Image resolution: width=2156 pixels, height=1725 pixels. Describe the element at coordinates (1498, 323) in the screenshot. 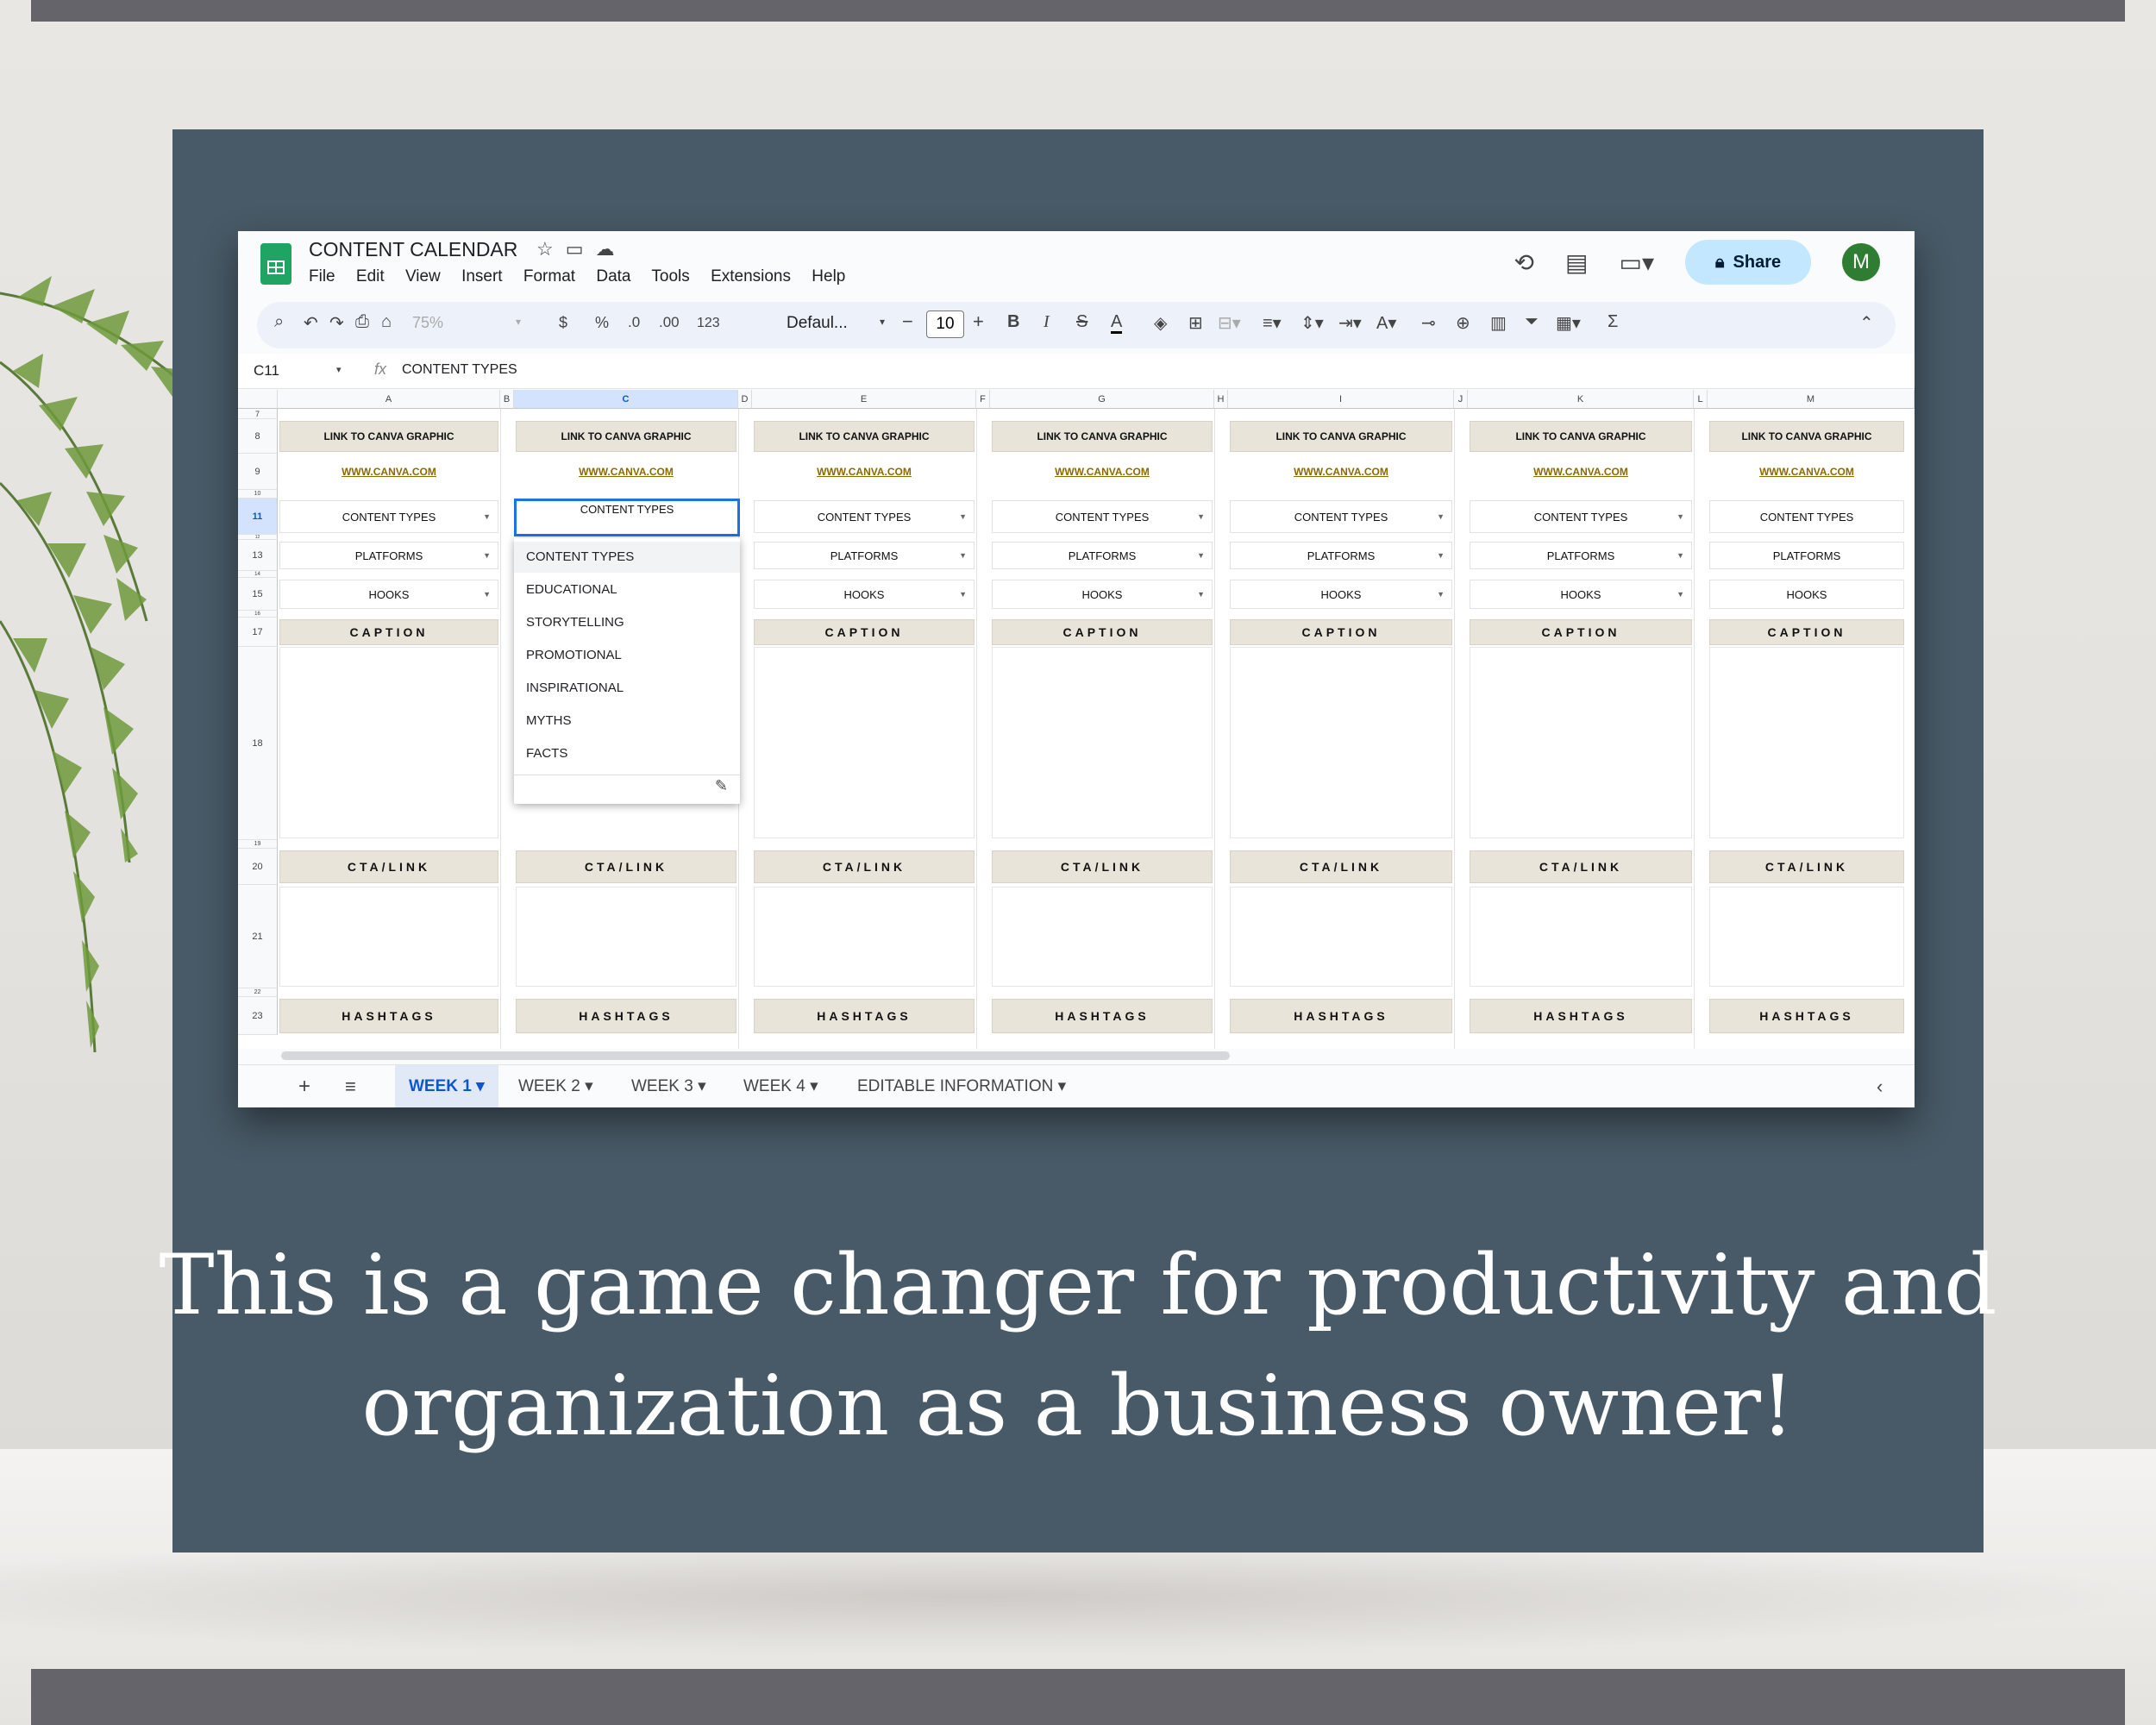

I see `insert-chart-icon: ▥` at that location.